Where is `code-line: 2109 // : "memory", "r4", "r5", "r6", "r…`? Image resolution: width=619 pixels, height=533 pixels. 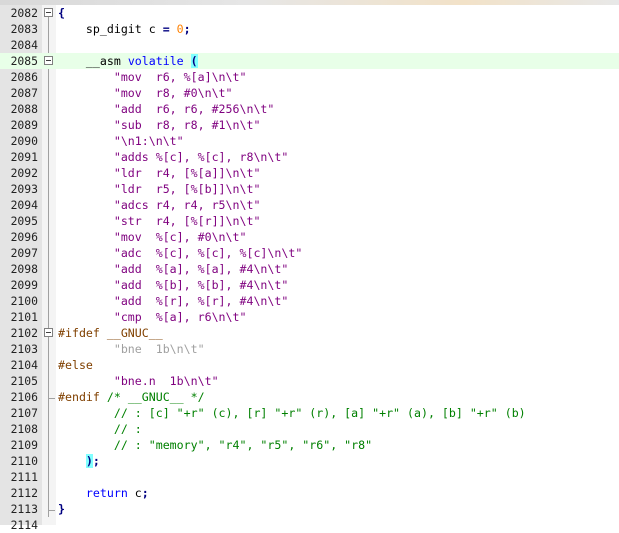
code-line: 2109 // : "memory", "r4", "r5", "r6", "r… is located at coordinates (309, 445).